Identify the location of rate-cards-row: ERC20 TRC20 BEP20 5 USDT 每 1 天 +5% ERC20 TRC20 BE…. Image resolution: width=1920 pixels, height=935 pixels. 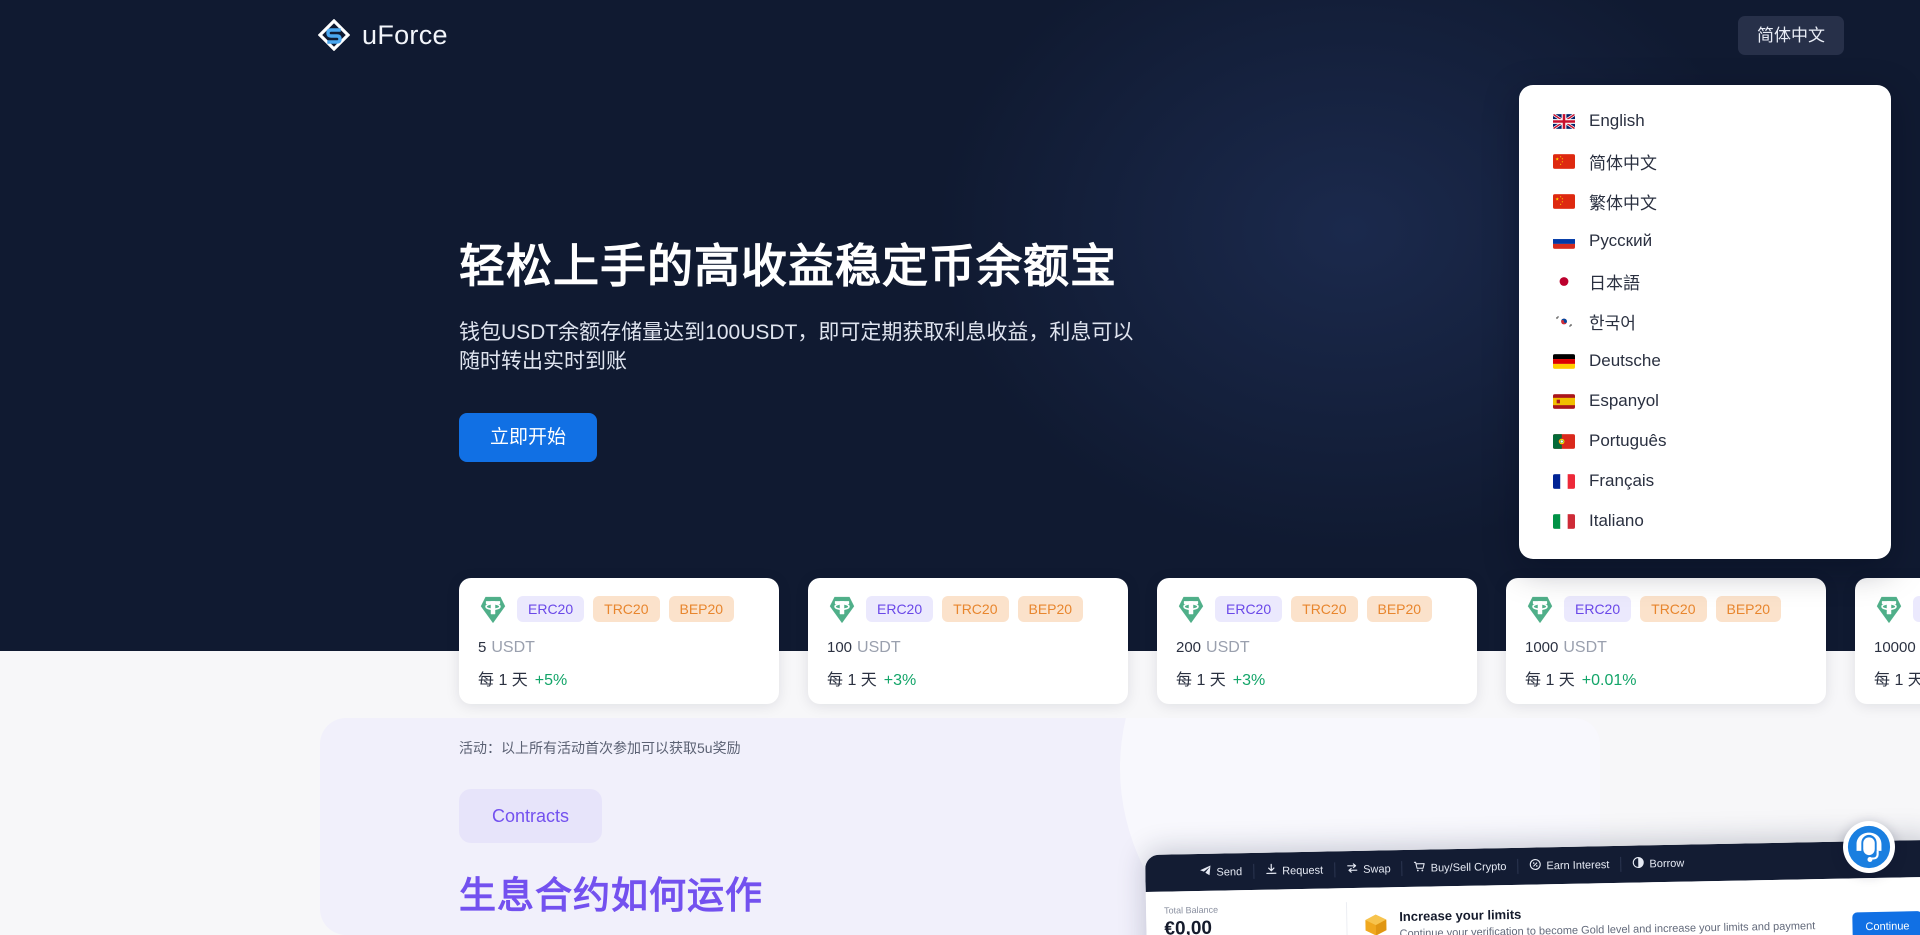
(1189, 641).